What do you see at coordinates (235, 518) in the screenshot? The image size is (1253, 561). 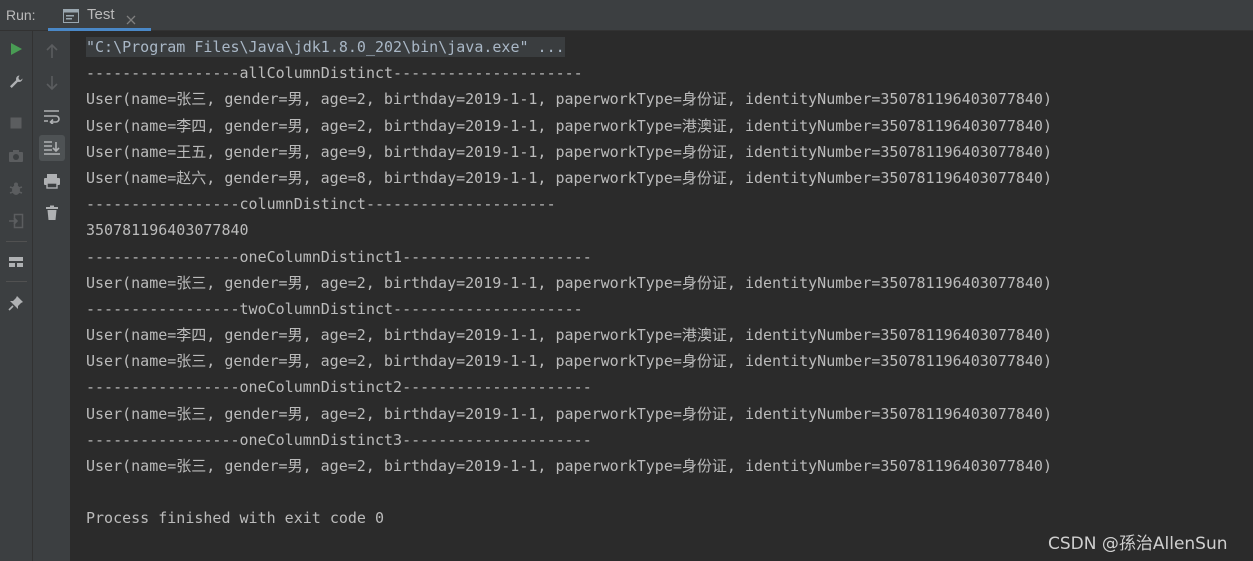 I see `console-exit-line: Process finished with exit code 0` at bounding box center [235, 518].